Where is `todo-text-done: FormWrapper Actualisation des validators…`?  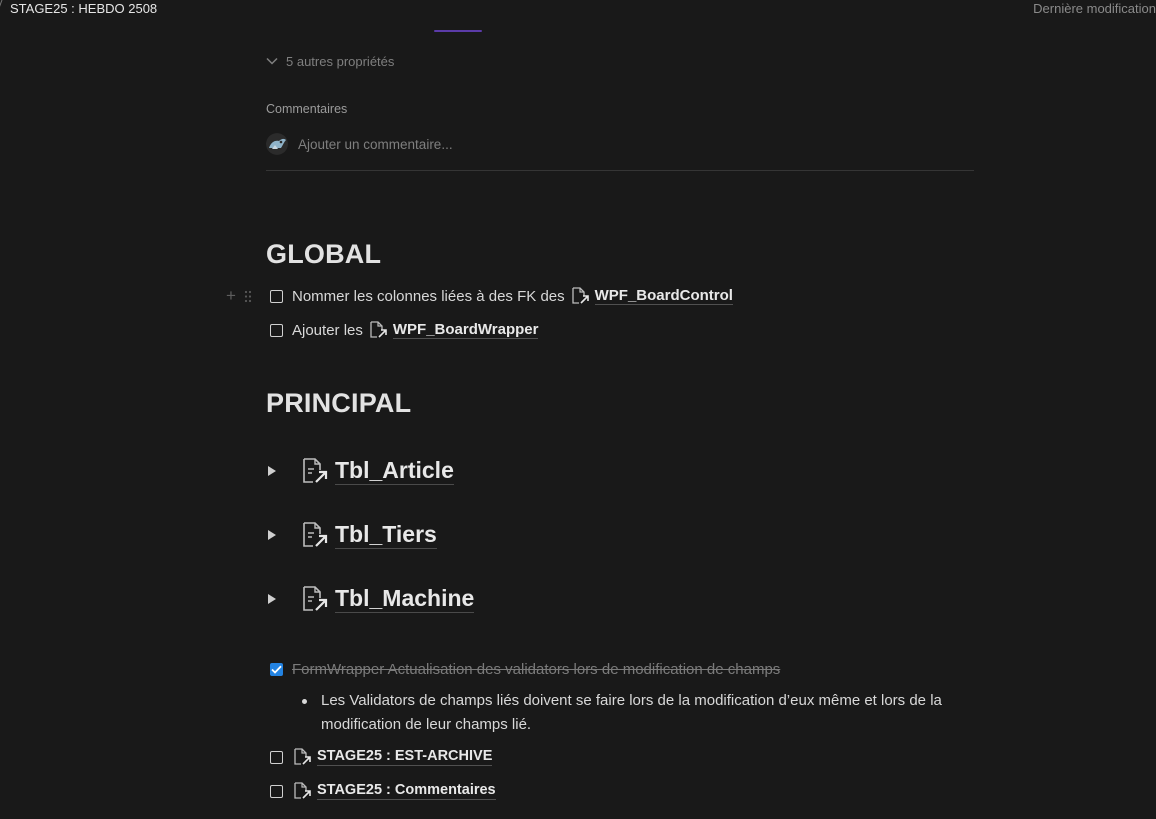
todo-text-done: FormWrapper Actualisation des validators… is located at coordinates (536, 669).